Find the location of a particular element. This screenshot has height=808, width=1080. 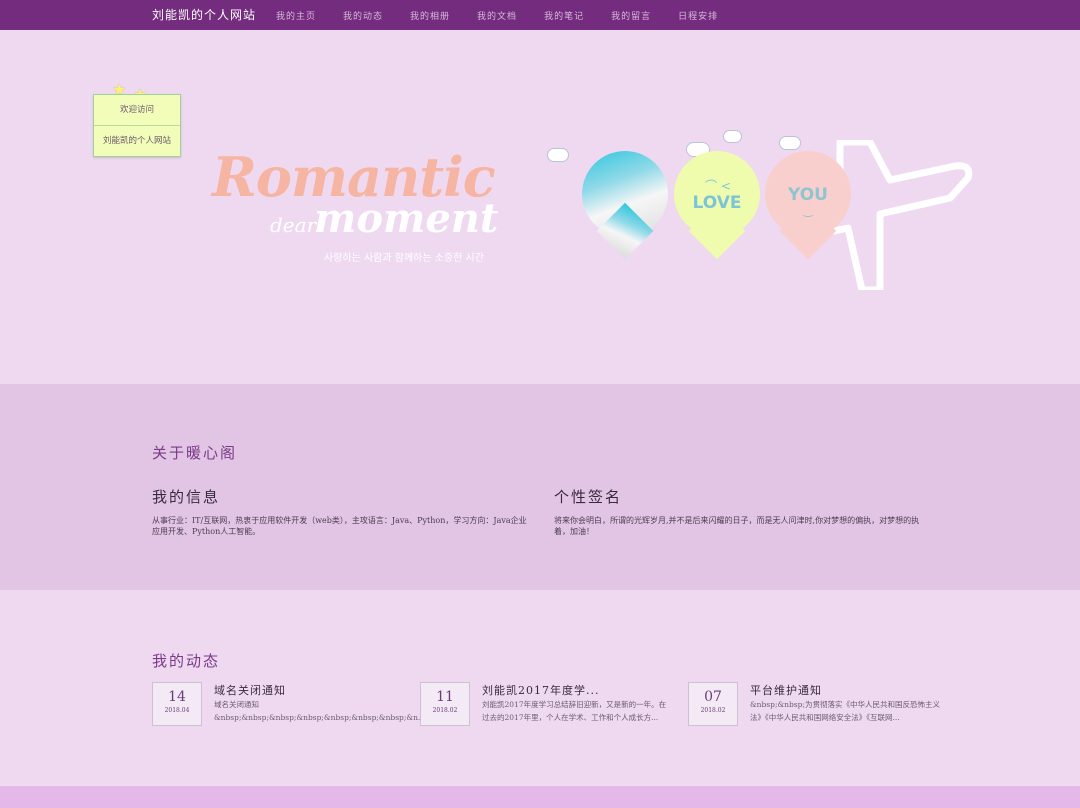

nav-item-notes: 我的笔记 is located at coordinates (564, 15).